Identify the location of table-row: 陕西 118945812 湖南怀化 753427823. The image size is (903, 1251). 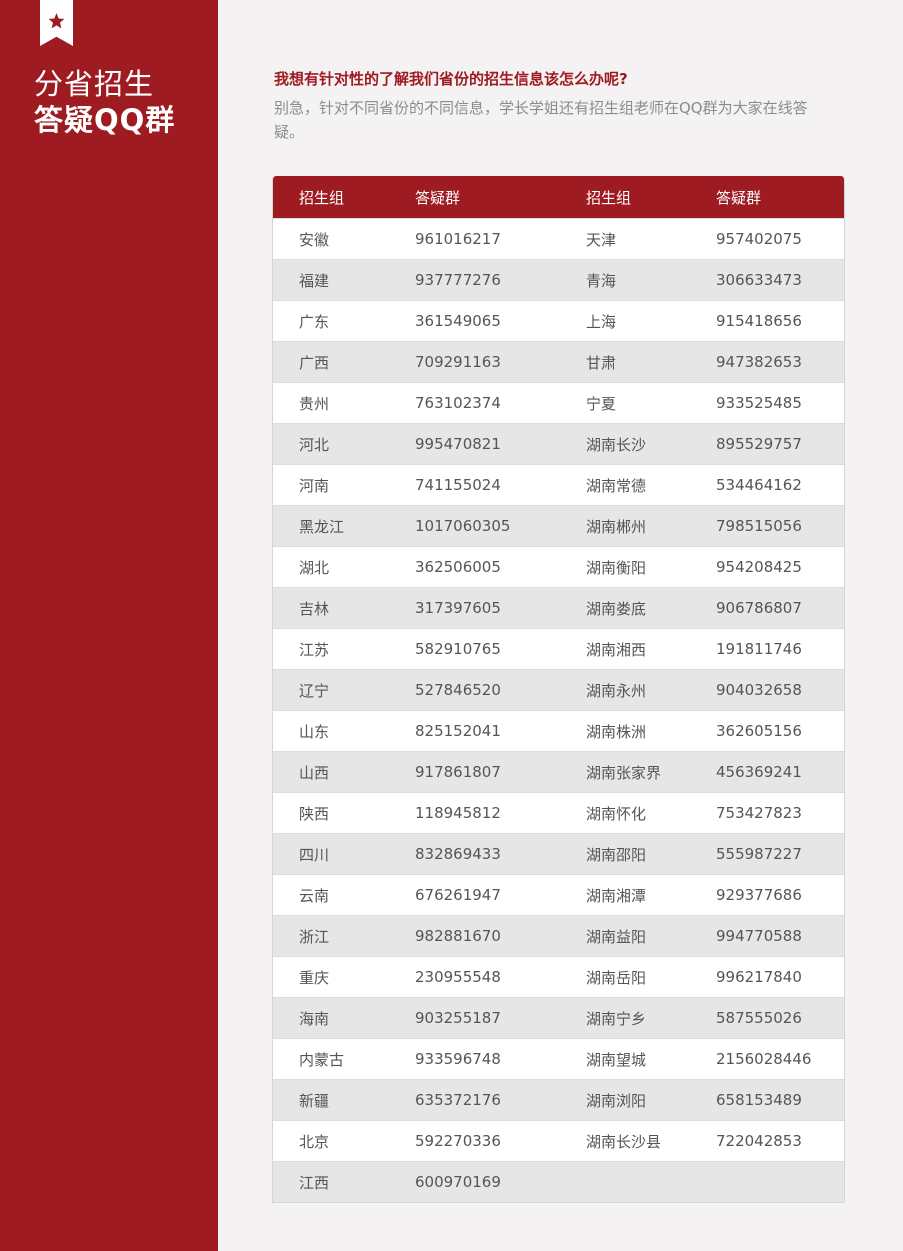
(558, 812).